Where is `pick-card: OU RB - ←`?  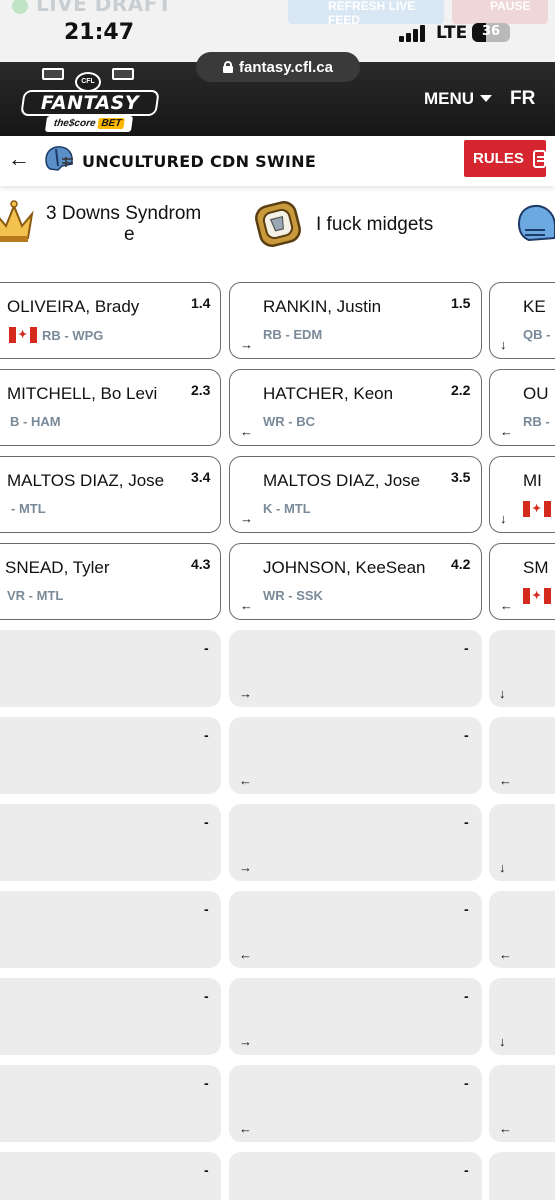 pick-card: OU RB - ← is located at coordinates (522, 407).